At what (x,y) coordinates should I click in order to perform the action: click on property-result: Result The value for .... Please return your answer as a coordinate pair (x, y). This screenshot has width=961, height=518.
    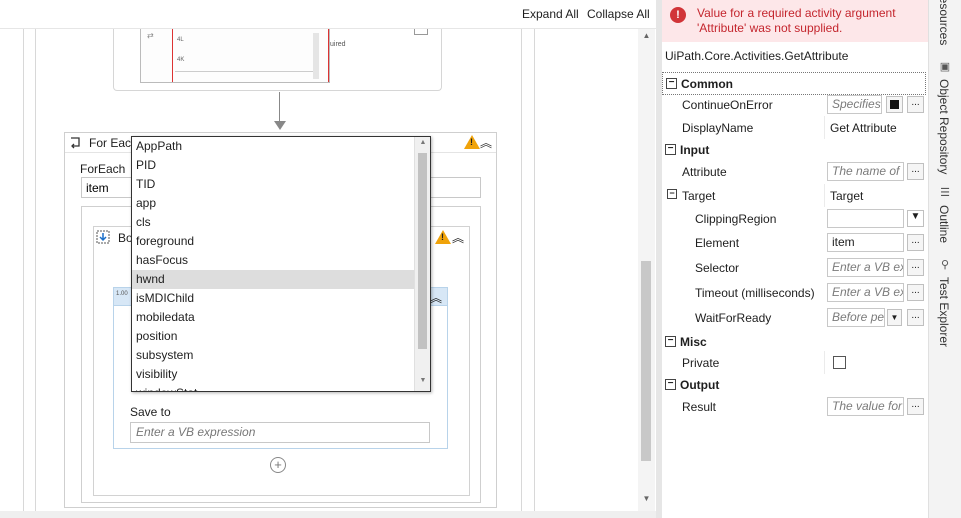
    Looking at the image, I should click on (794, 406).